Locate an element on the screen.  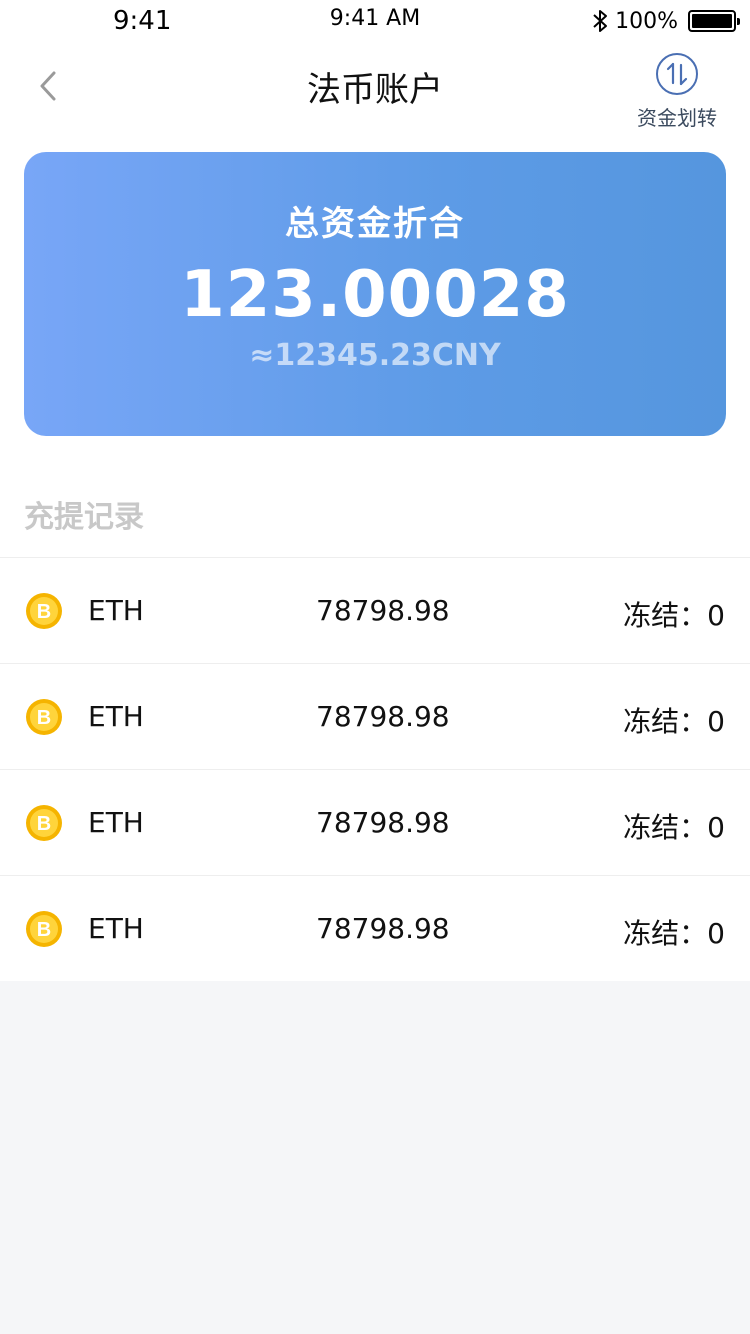
status-indicators: 100% is located at coordinates (665, 21).